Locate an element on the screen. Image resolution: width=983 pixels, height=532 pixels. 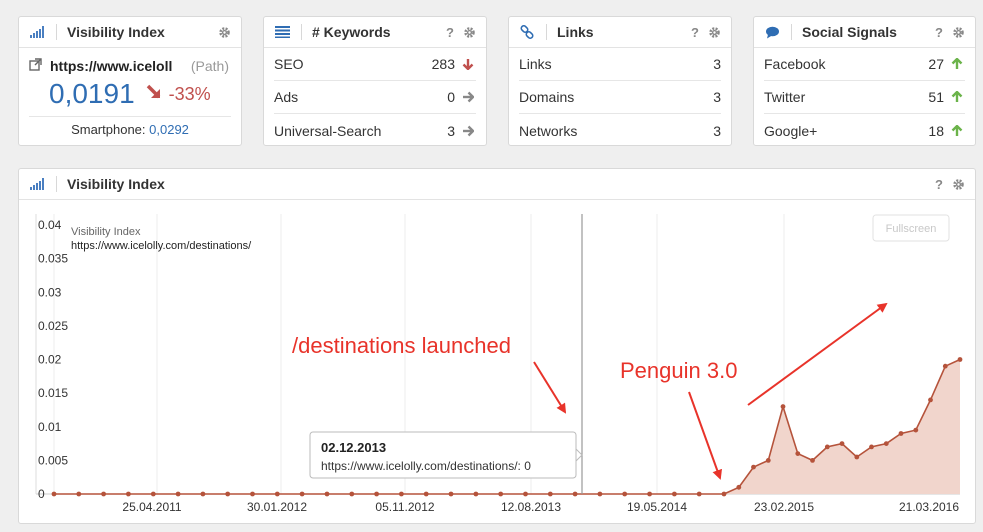
card-title: # Keywords is located at coordinates (351, 32).